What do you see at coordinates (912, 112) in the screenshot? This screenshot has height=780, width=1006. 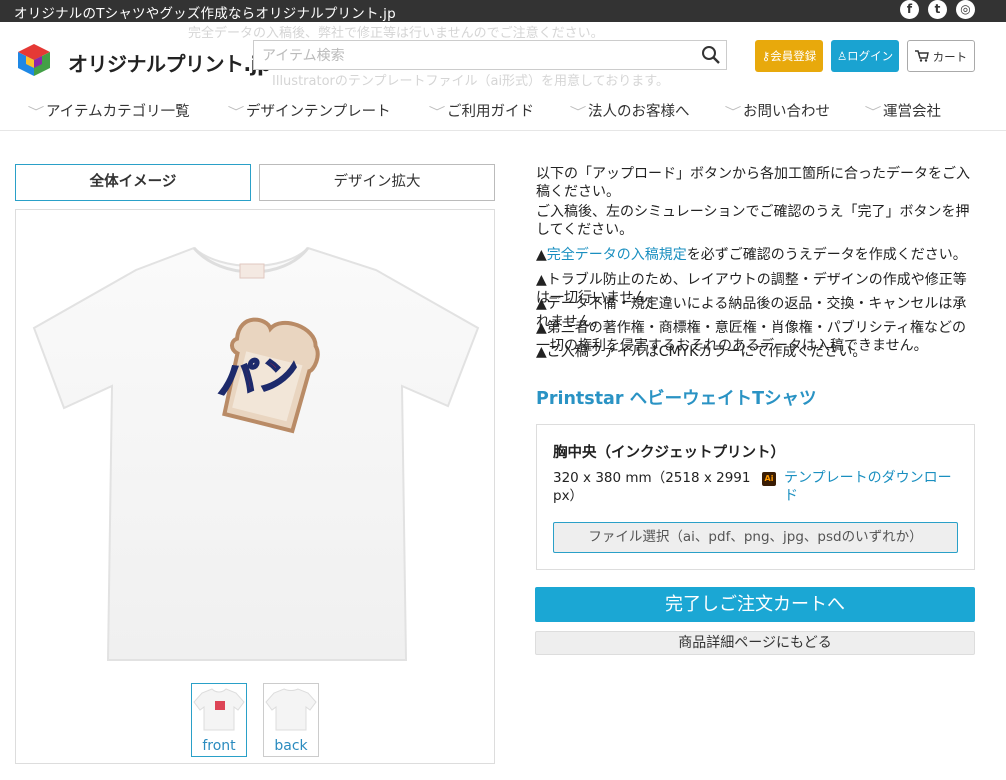 I see `nav-label: 運営会社` at bounding box center [912, 112].